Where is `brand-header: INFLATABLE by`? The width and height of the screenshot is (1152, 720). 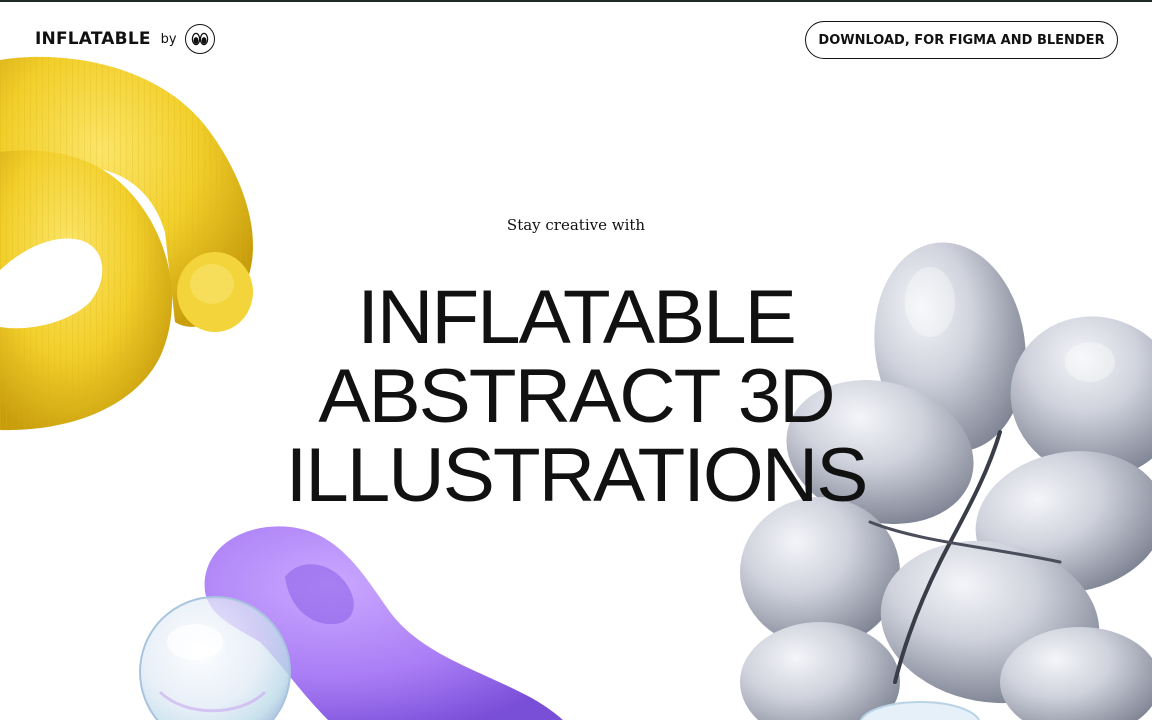
brand-header: INFLATABLE by is located at coordinates (125, 39).